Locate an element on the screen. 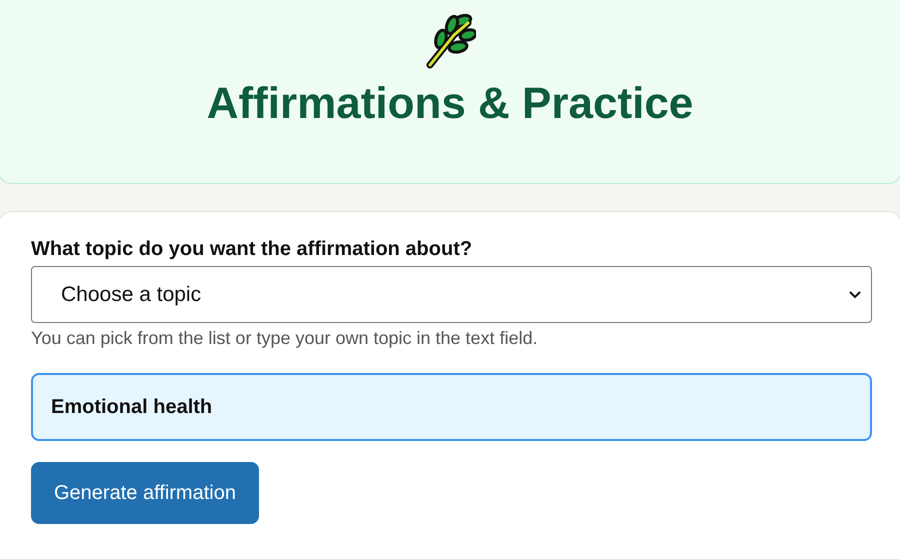 This screenshot has width=900, height=560. field-label: What topic do you want the affirmation about? is located at coordinates (251, 249).